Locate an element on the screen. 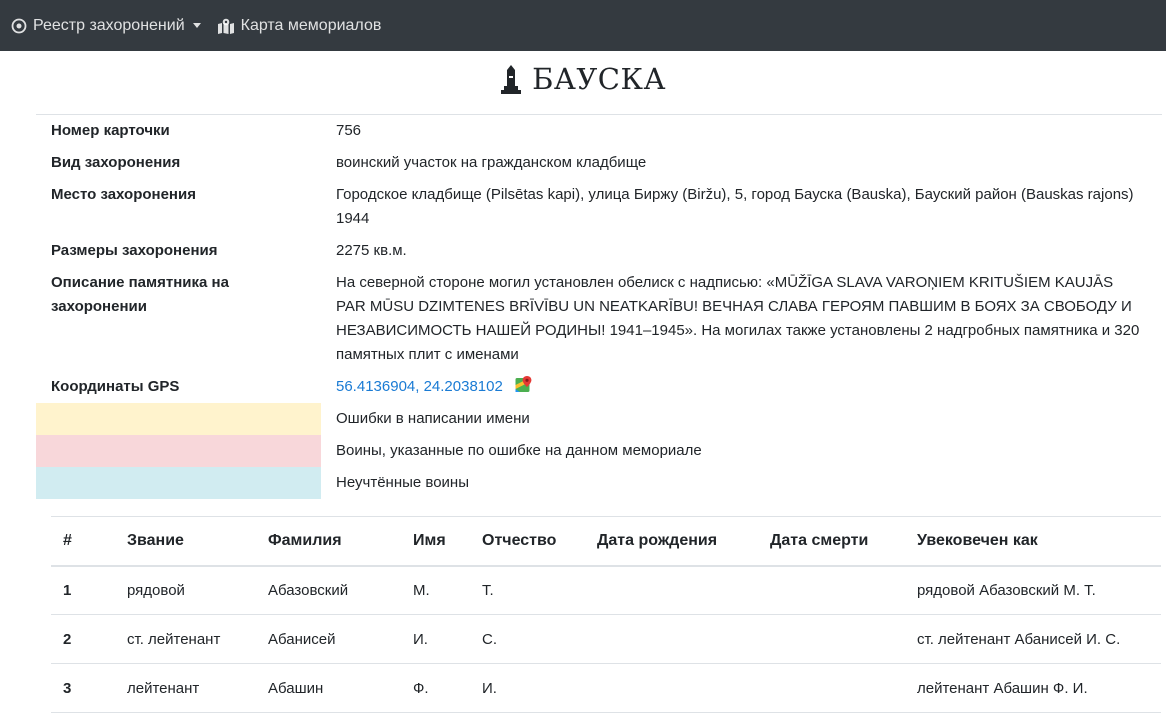 This screenshot has height=713, width=1166. google-maps-icon is located at coordinates (523, 384).